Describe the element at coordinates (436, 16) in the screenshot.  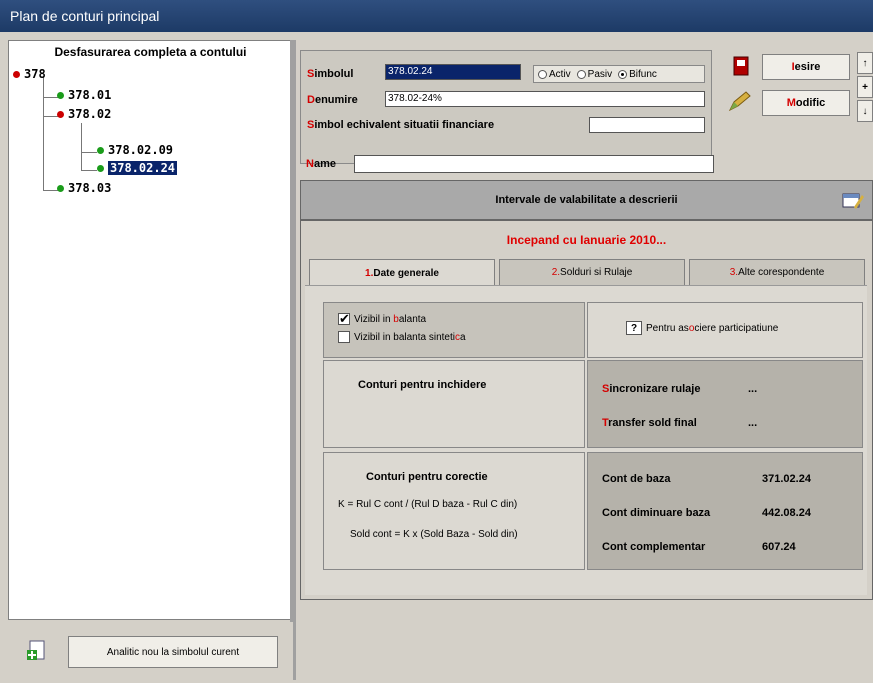
I see `window-title: Plan de conturi principal` at that location.